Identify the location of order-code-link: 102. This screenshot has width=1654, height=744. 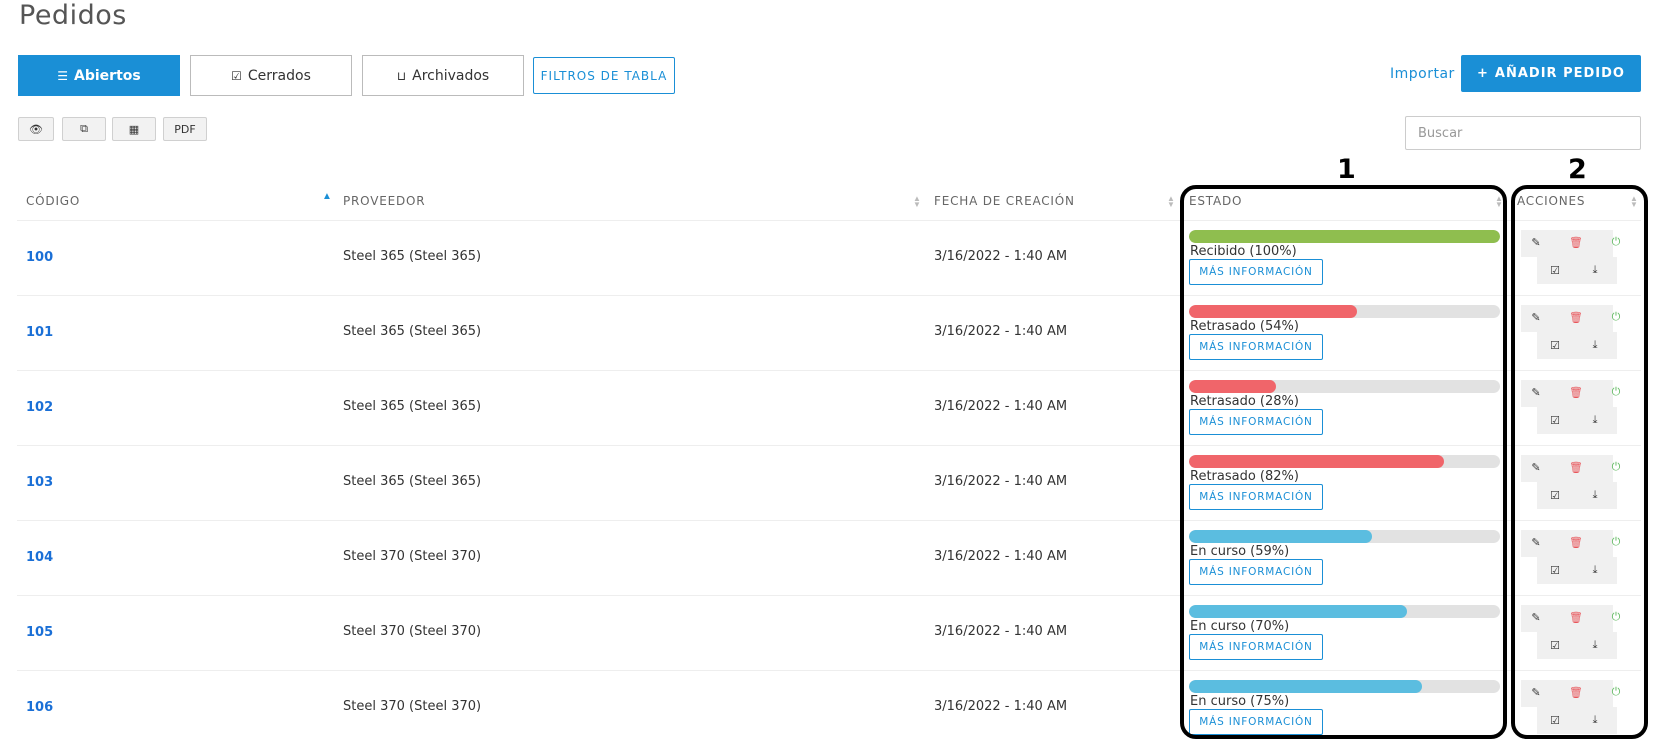
(39, 407).